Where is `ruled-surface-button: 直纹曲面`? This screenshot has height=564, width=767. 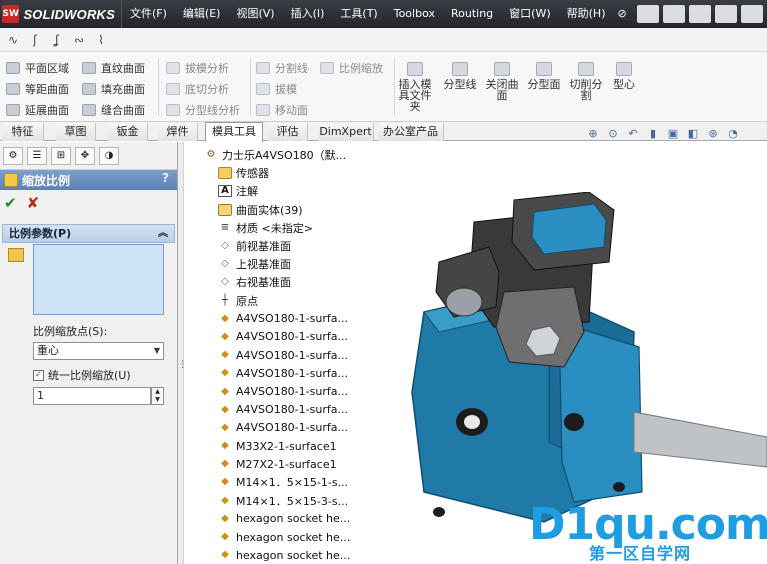 ruled-surface-button: 直纹曲面 is located at coordinates (113, 67).